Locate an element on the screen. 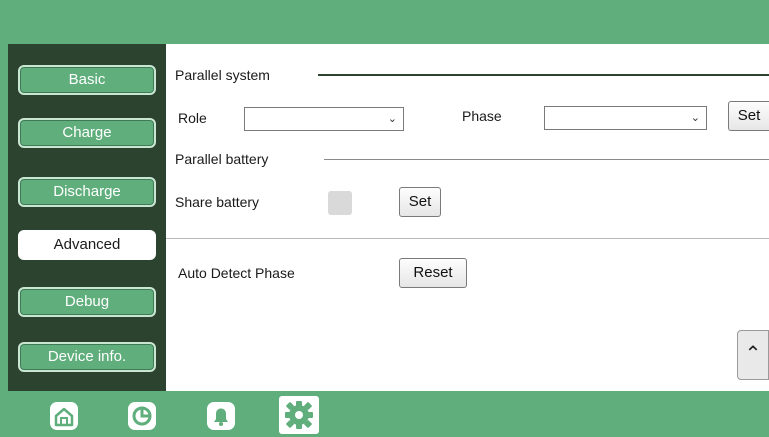 Image resolution: width=769 pixels, height=437 pixels. phase-label: Phase is located at coordinates (482, 116).